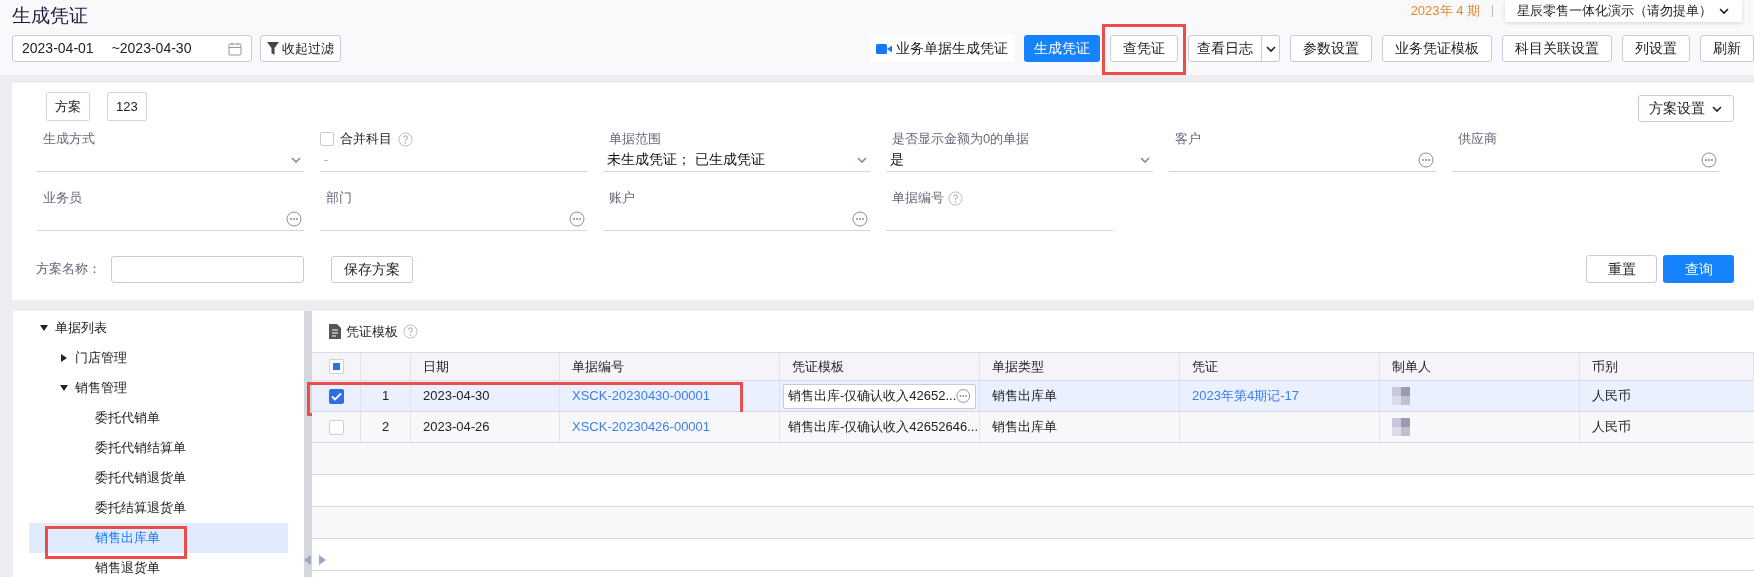 This screenshot has height=577, width=1754. I want to click on reset-button: 重置, so click(1621, 269).